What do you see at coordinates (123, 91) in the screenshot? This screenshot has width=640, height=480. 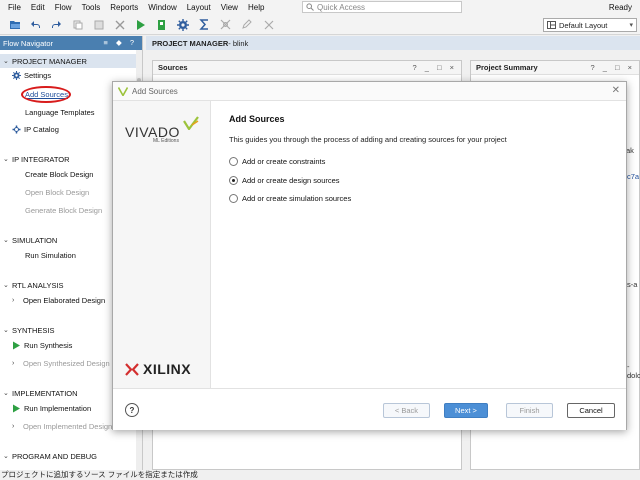 I see `vivado-app-icon` at bounding box center [123, 91].